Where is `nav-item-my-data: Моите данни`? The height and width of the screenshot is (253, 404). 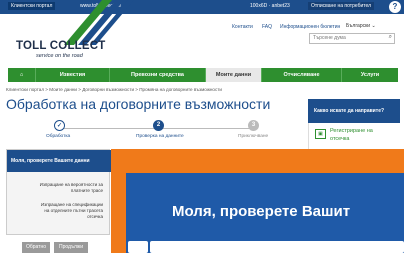 nav-item-my-data: Моите данни is located at coordinates (234, 75).